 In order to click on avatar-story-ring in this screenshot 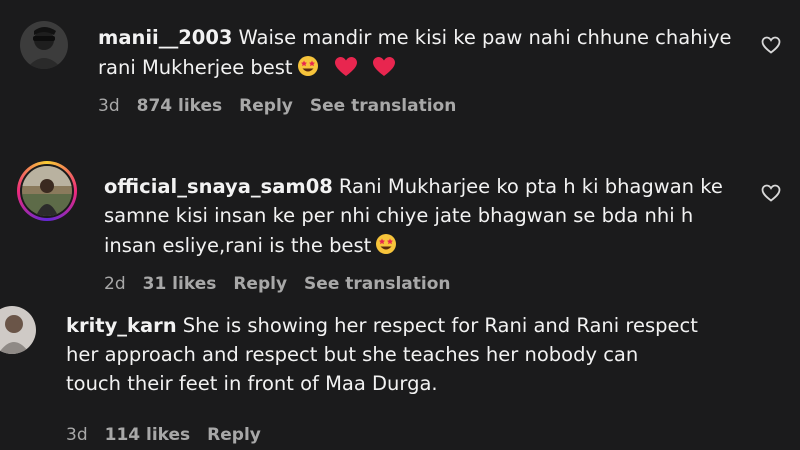, I will do `click(47, 191)`.